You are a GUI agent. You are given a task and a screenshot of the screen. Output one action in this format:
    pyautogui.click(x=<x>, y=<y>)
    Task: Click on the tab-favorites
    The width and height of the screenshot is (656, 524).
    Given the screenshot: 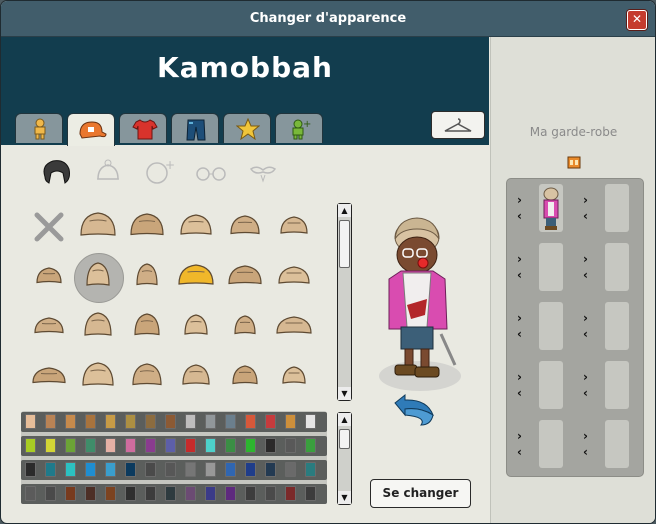 What is the action you would take?
    pyautogui.click(x=247, y=128)
    